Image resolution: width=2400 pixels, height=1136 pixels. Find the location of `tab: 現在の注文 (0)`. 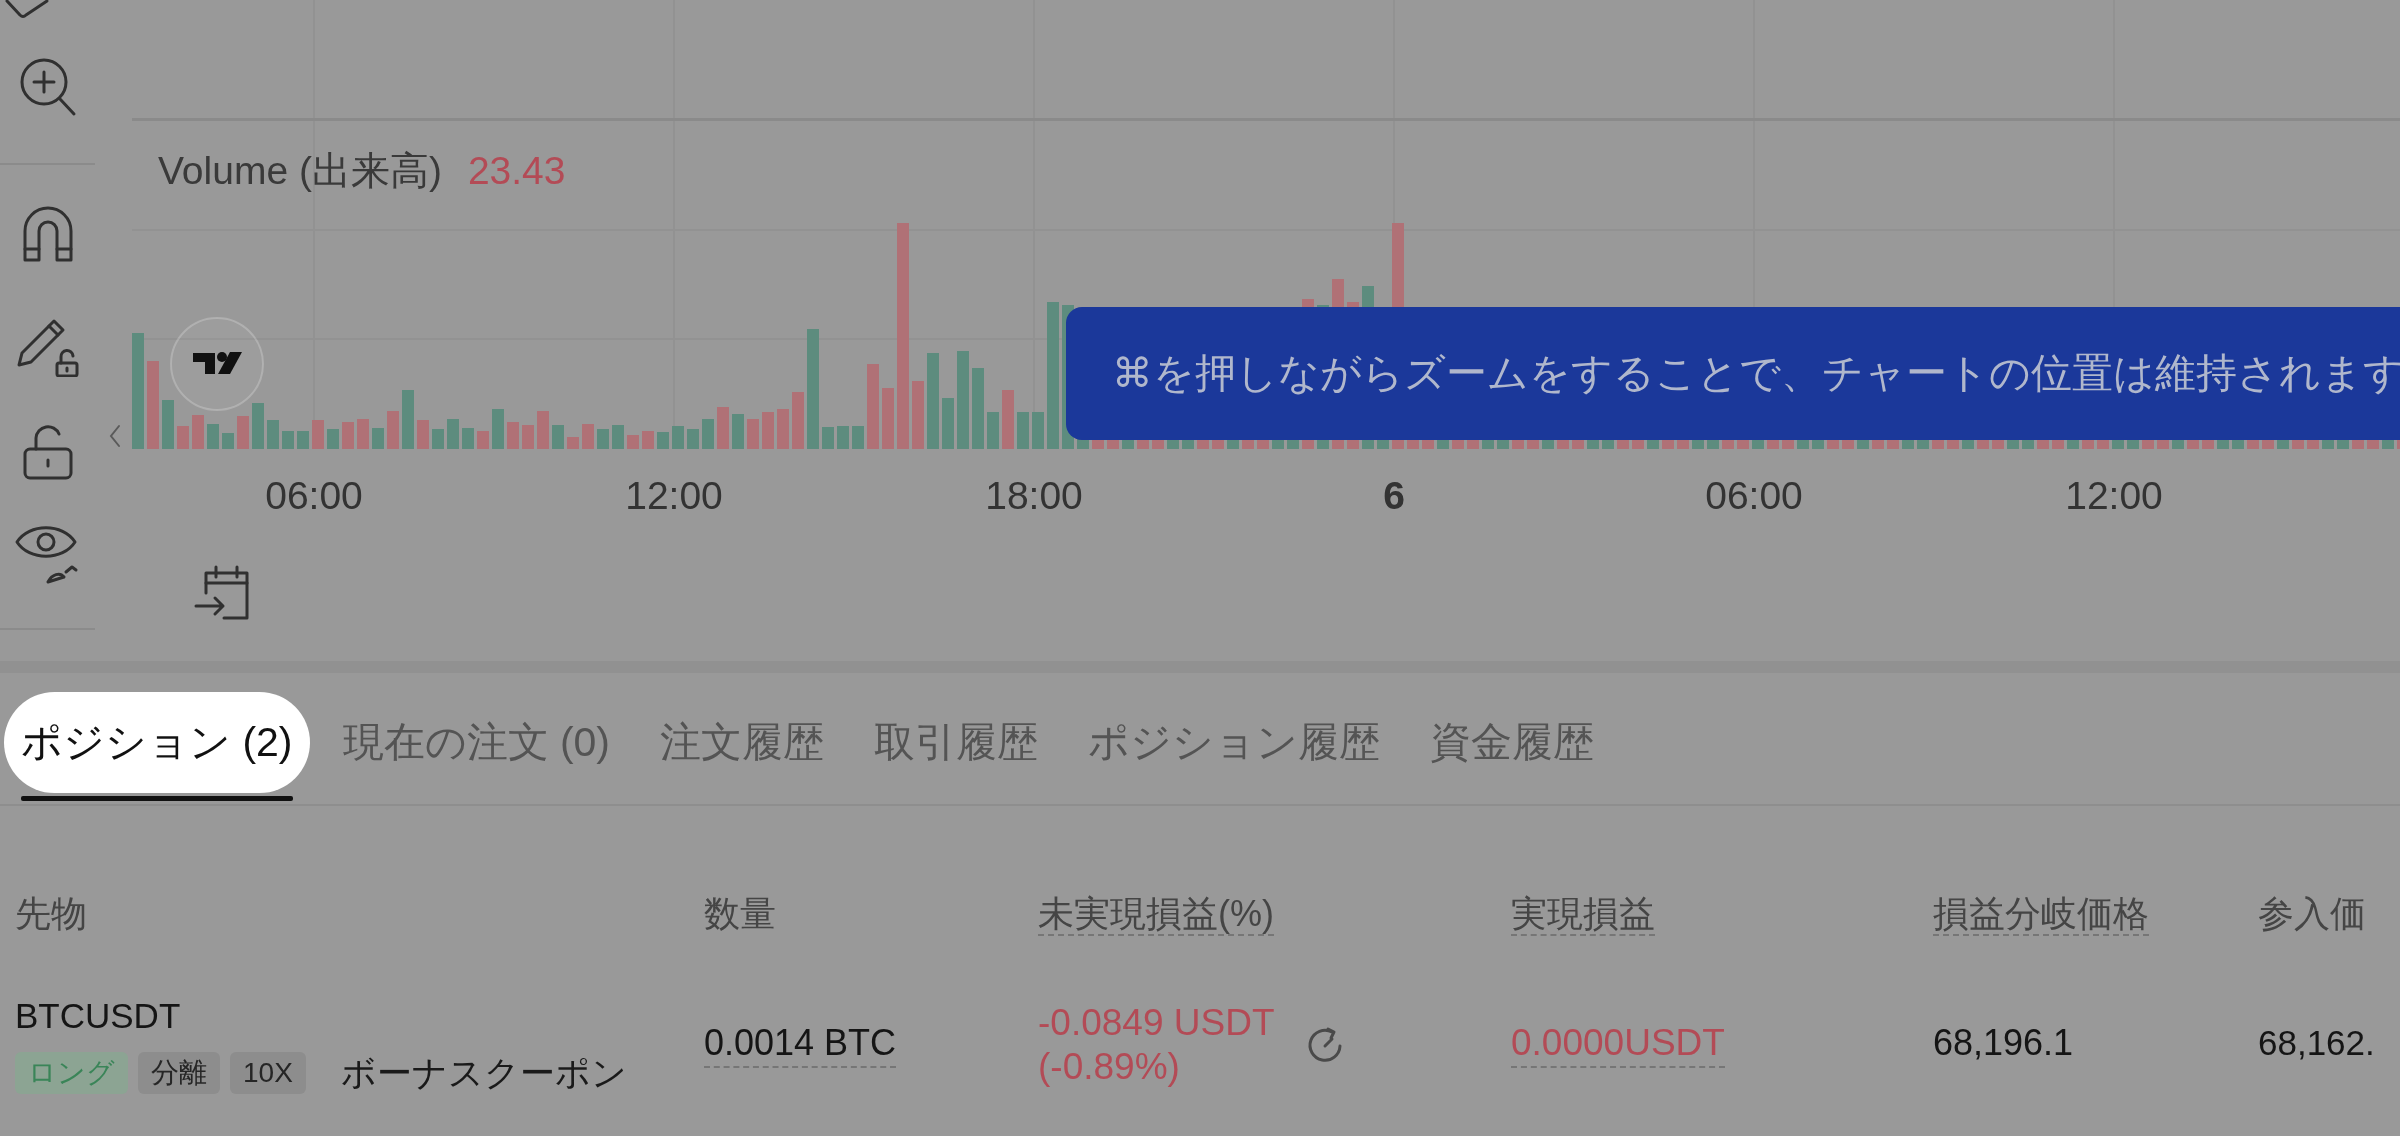

tab: 現在の注文 (0) is located at coordinates (476, 742).